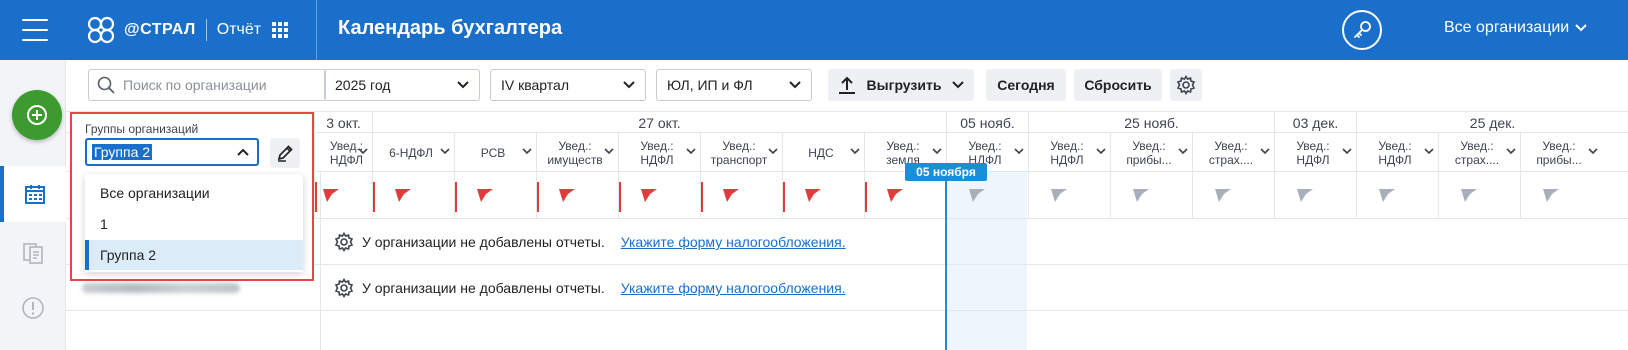 This screenshot has width=1628, height=350. What do you see at coordinates (37, 115) in the screenshot?
I see `add-button` at bounding box center [37, 115].